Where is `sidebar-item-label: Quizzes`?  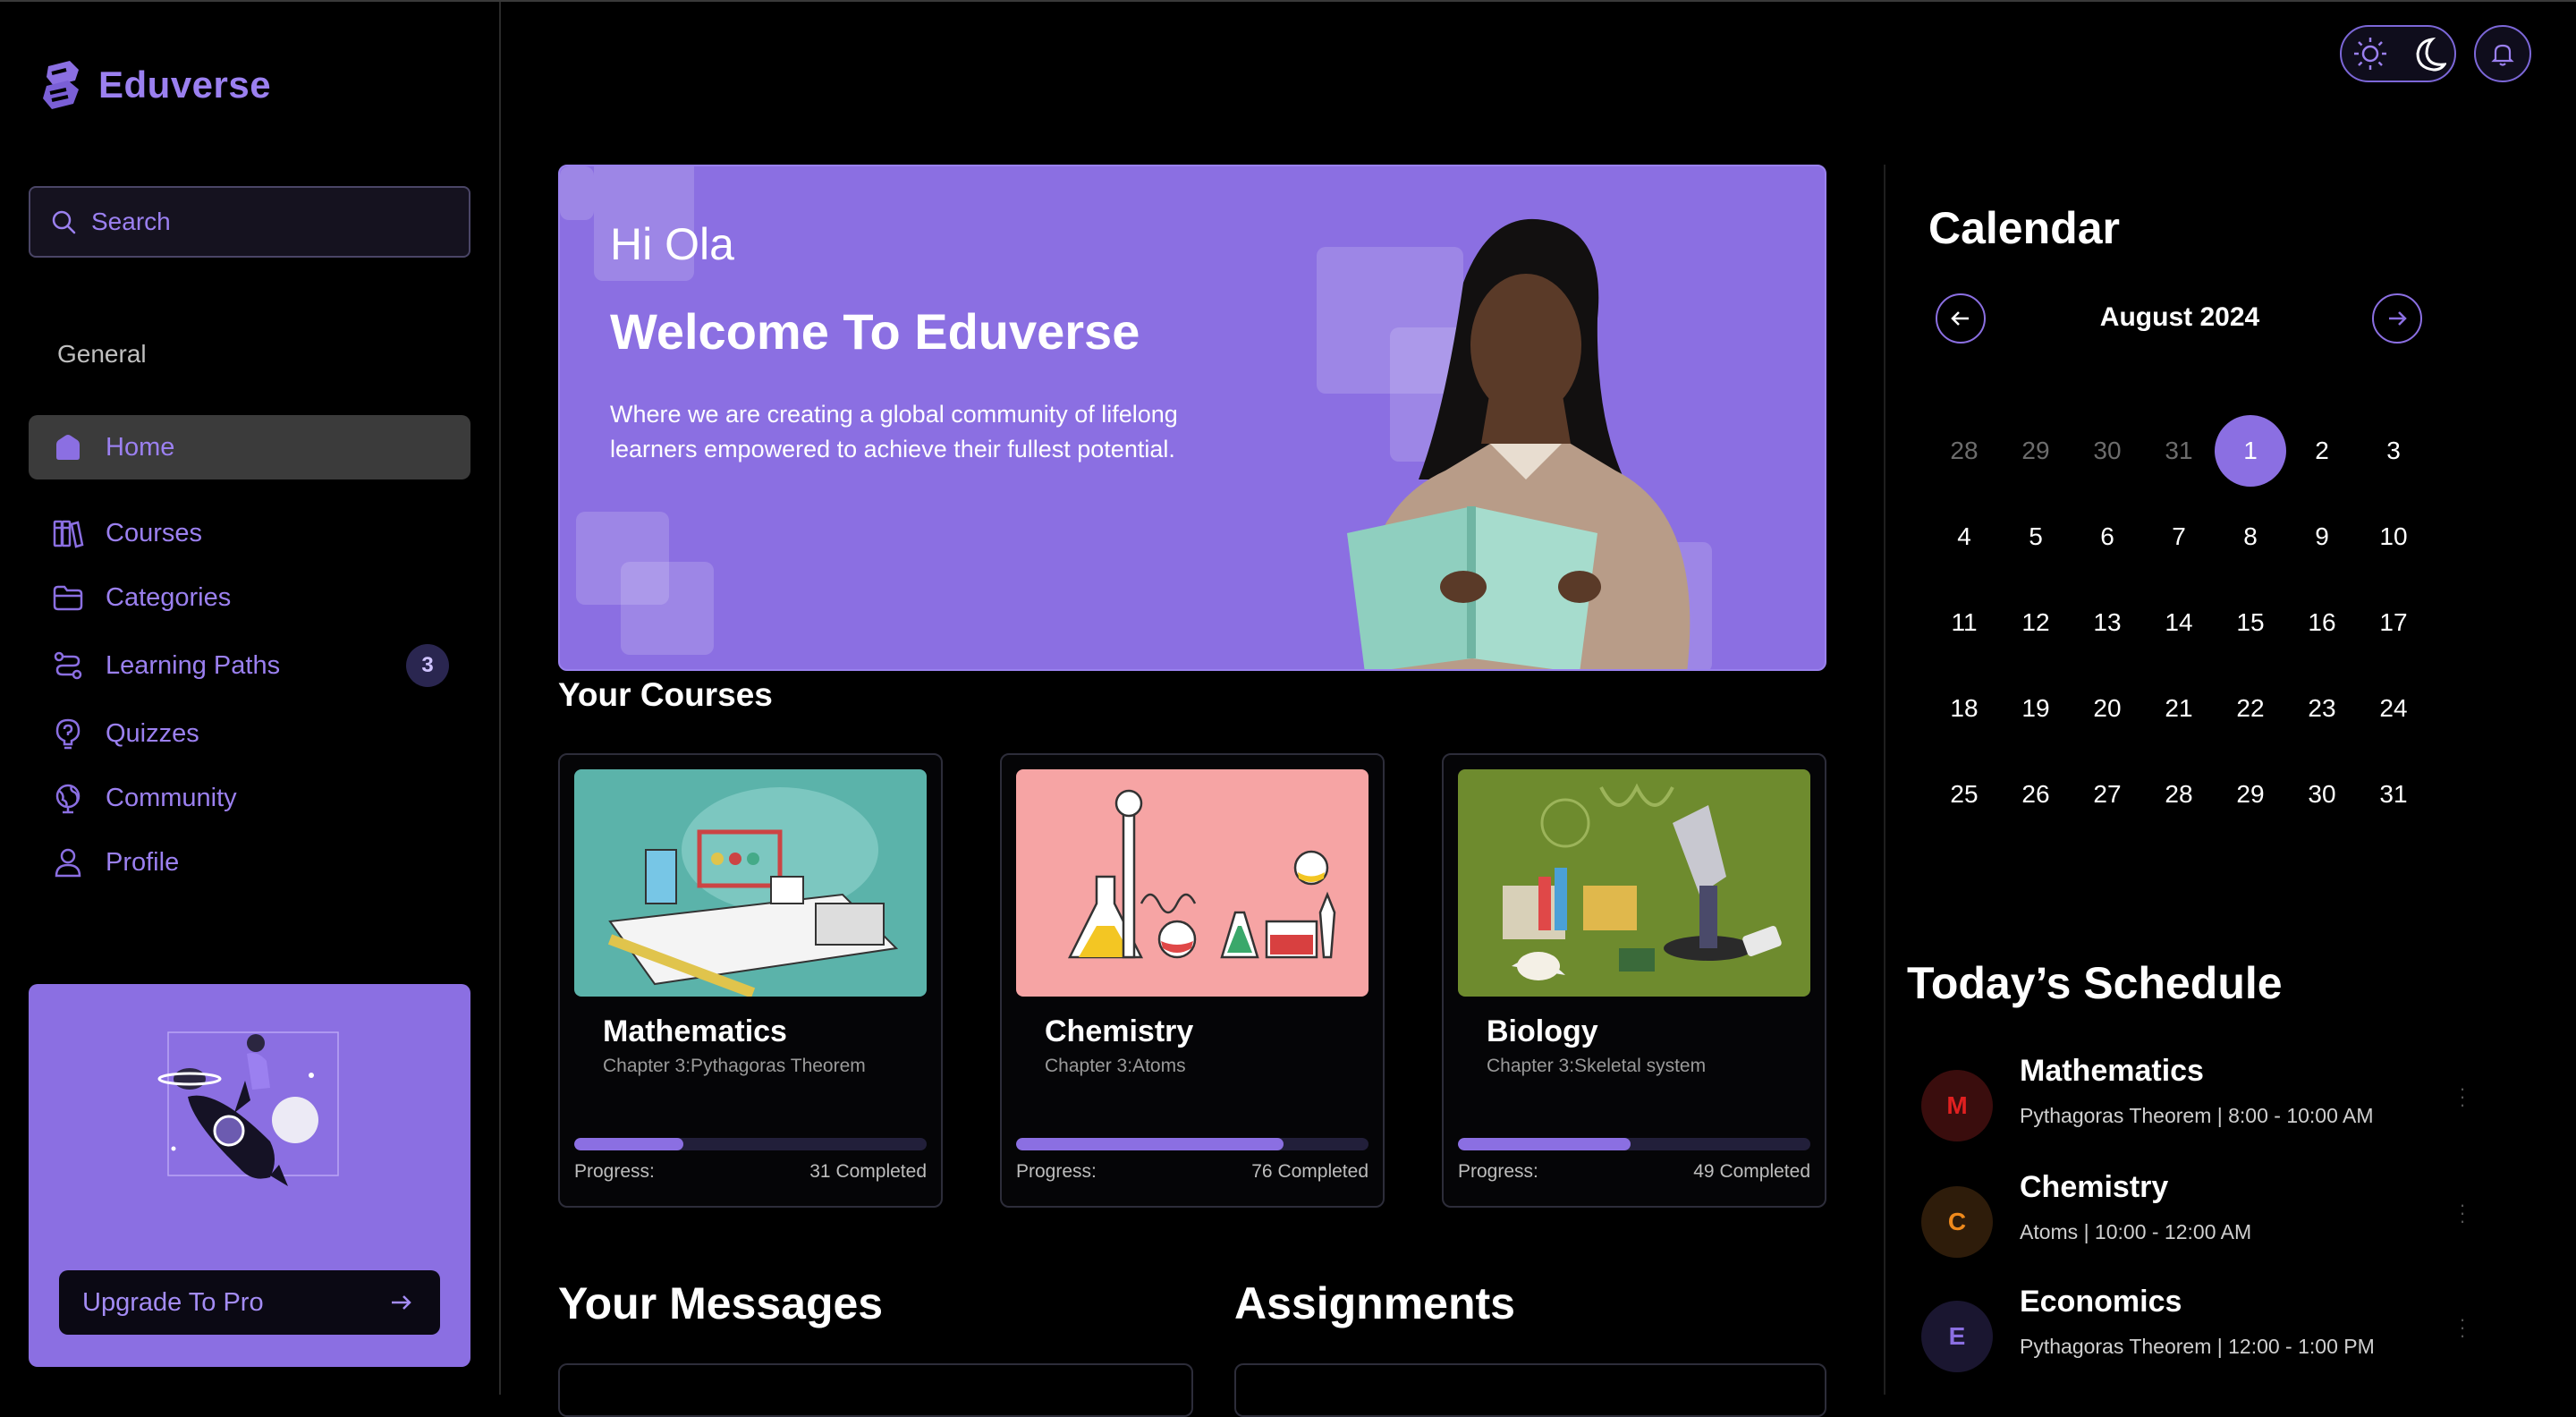 sidebar-item-label: Quizzes is located at coordinates (152, 733).